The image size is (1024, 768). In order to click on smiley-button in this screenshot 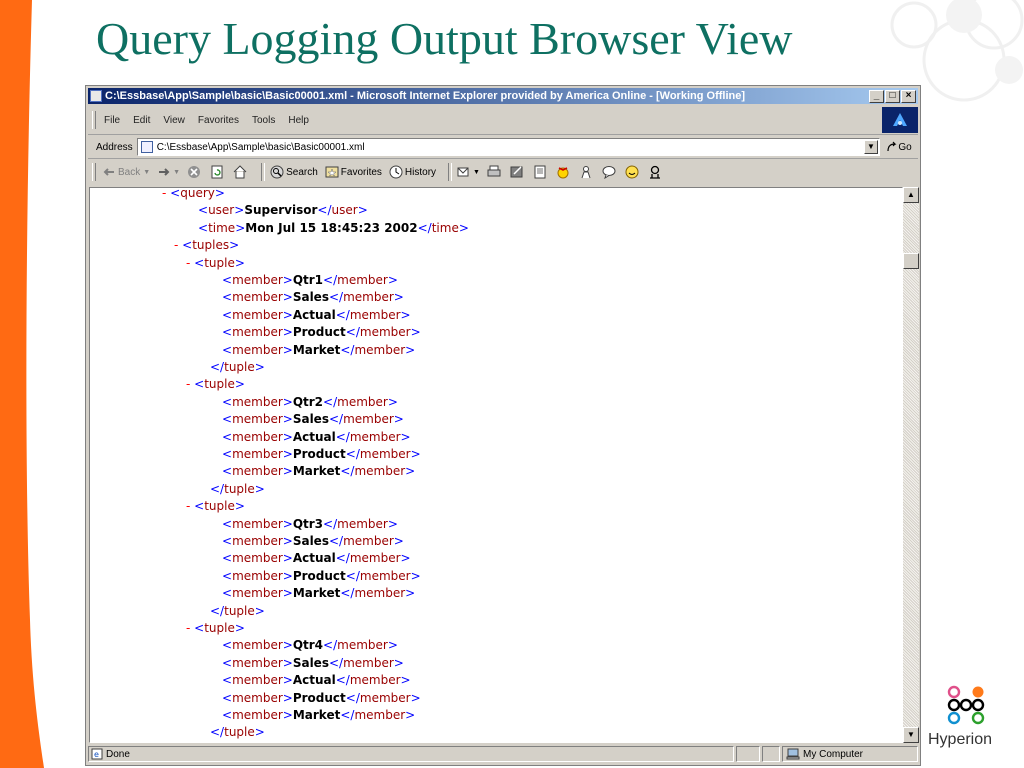, I will do `click(633, 172)`.